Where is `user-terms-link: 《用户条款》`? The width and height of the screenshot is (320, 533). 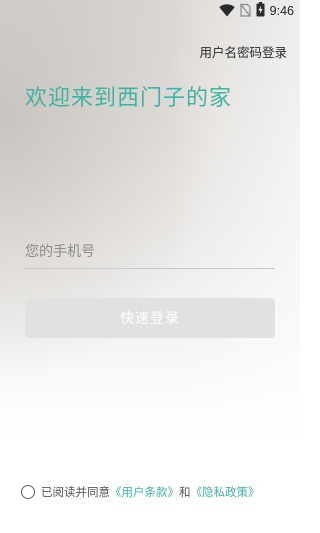
user-terms-link: 《用户条款》 is located at coordinates (144, 492).